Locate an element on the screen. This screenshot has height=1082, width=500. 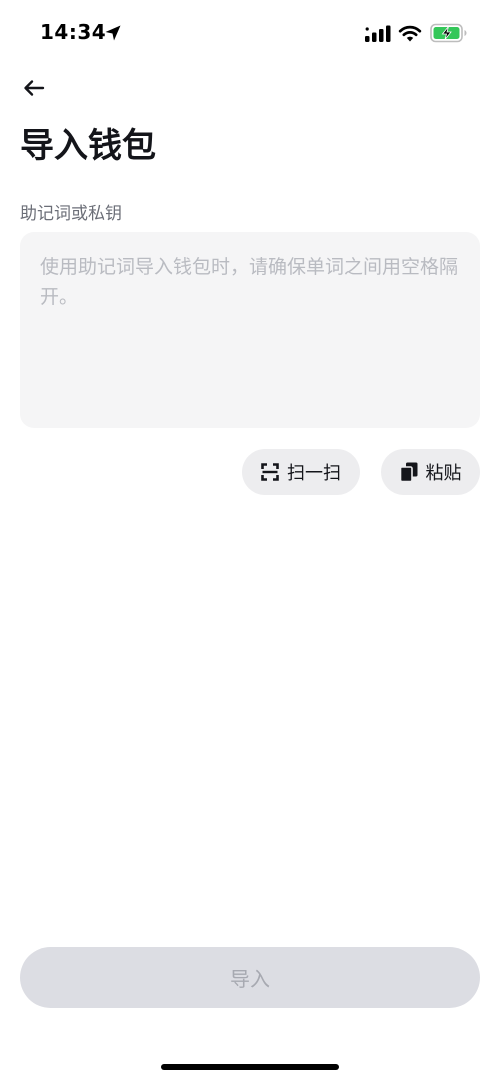
import-button: 导入 is located at coordinates (250, 977).